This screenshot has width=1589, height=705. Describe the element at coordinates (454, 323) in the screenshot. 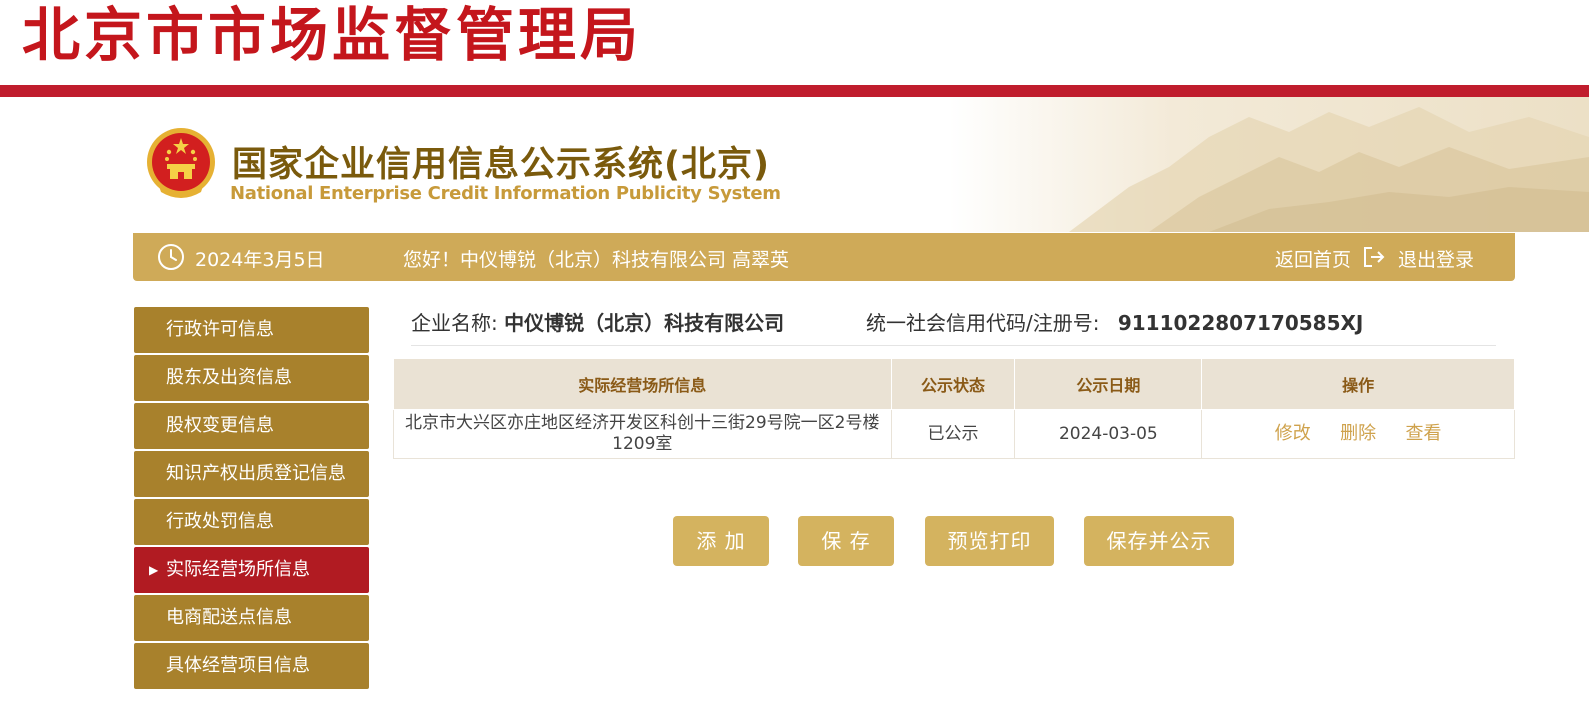

I see `company-name-label: 企业名称:` at that location.